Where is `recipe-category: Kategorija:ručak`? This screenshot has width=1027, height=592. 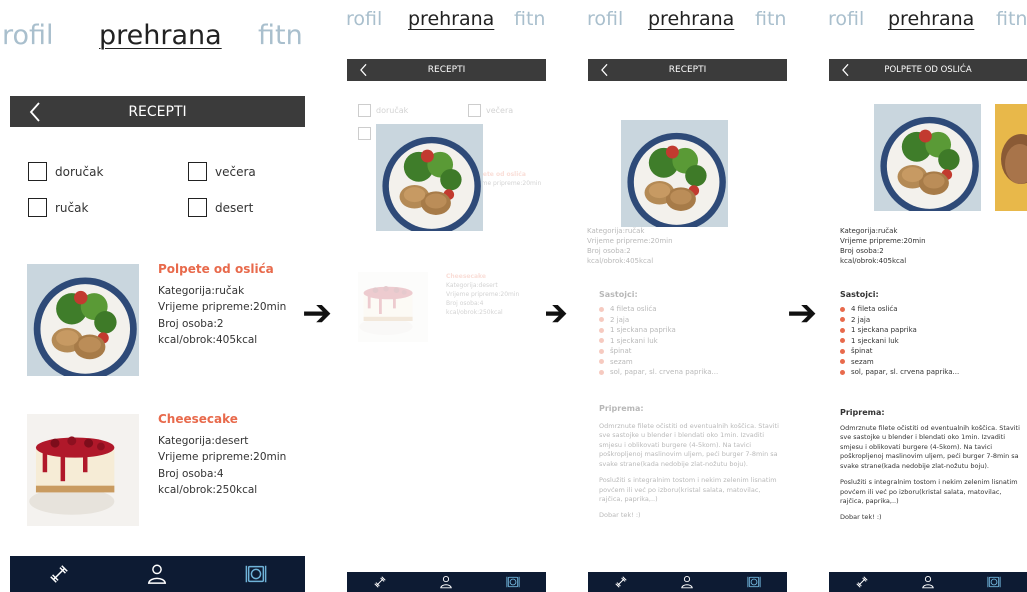
recipe-category: Kategorija:ručak is located at coordinates (616, 231).